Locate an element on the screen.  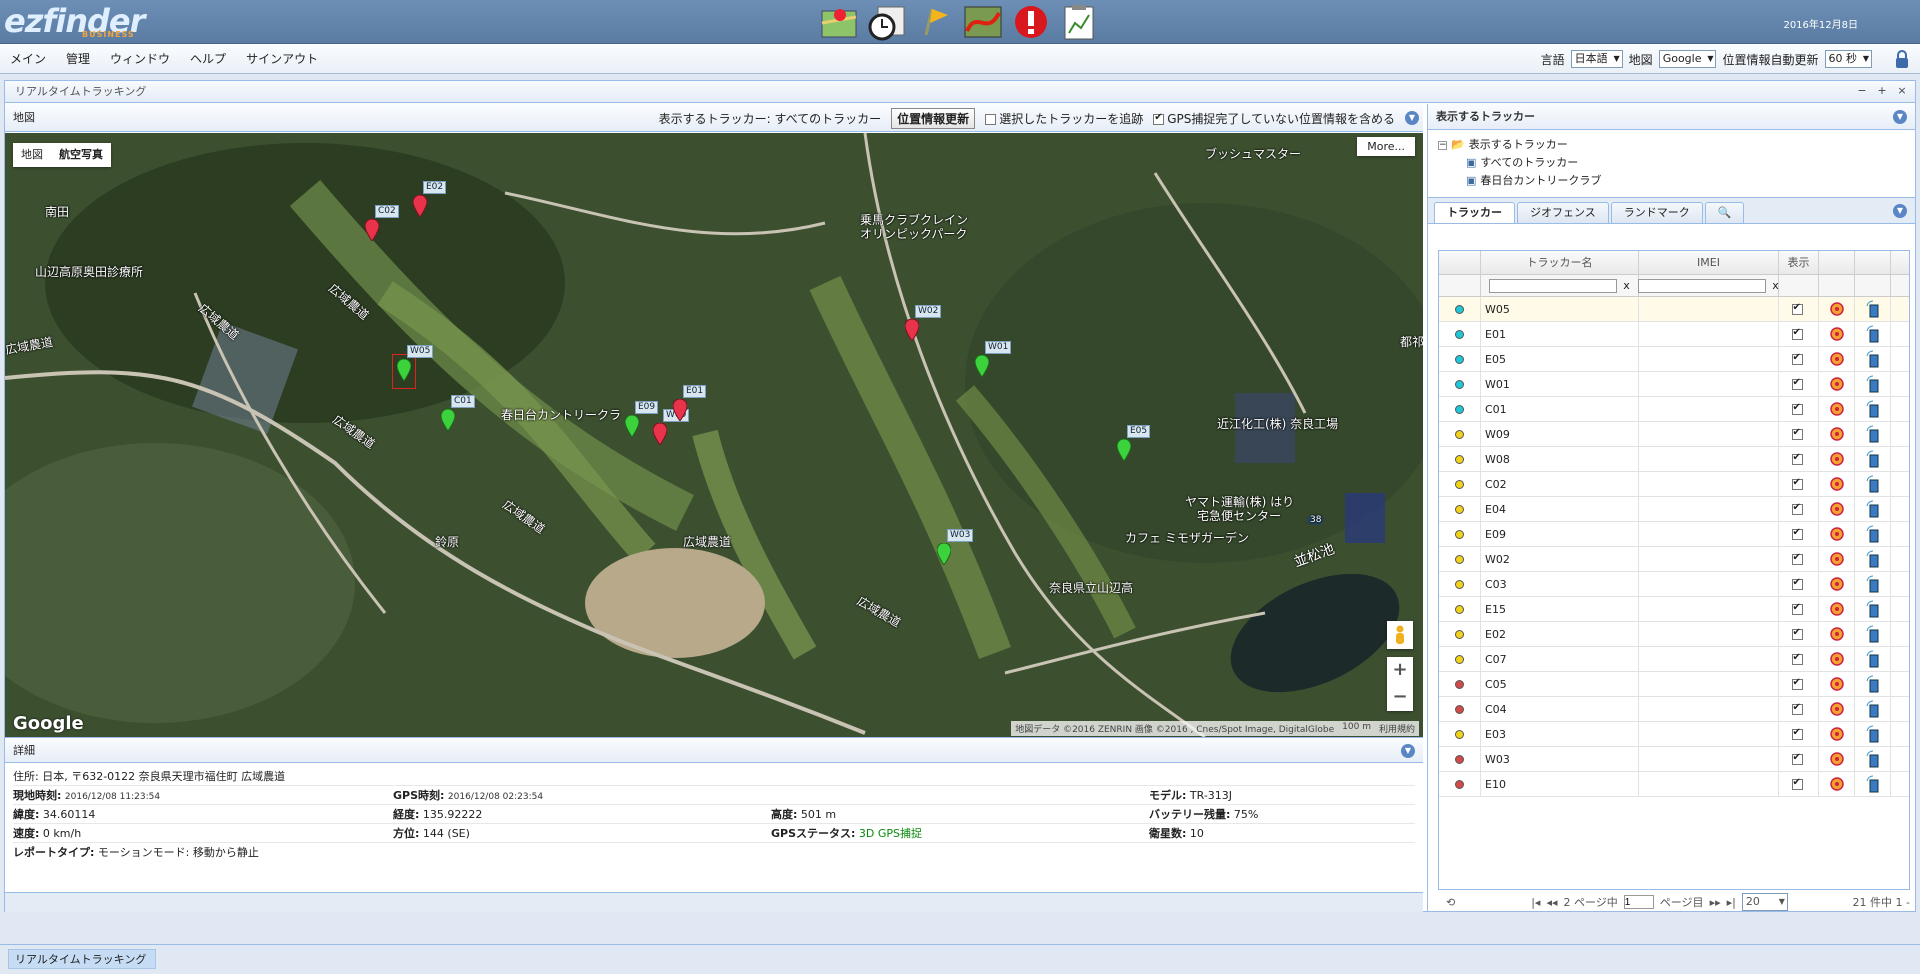
street-view-pegman-icon is located at coordinates (1400, 635).